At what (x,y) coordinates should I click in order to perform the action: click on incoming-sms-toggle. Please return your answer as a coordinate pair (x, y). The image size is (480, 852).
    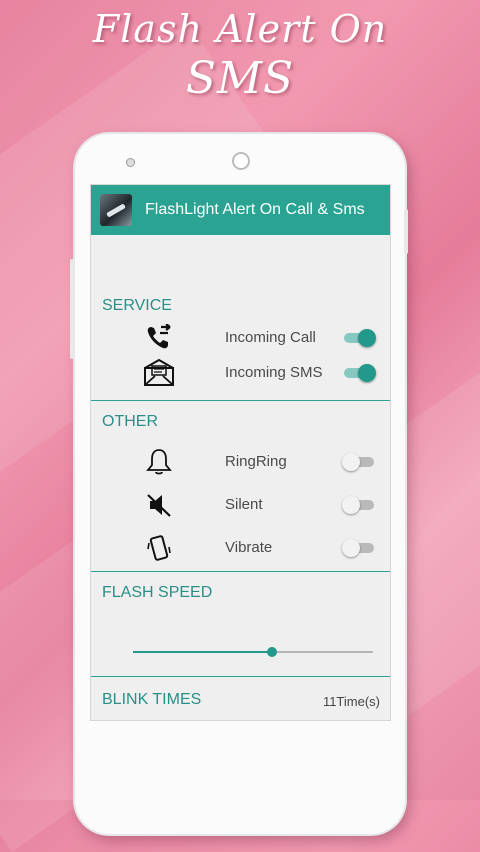
    Looking at the image, I should click on (360, 373).